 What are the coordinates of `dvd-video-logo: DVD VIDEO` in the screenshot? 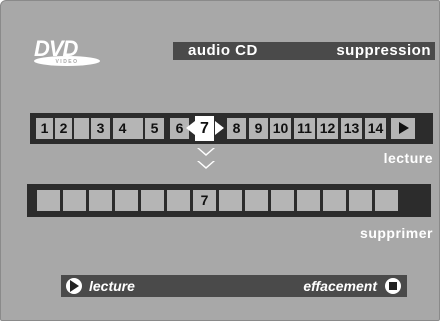 It's located at (67, 51).